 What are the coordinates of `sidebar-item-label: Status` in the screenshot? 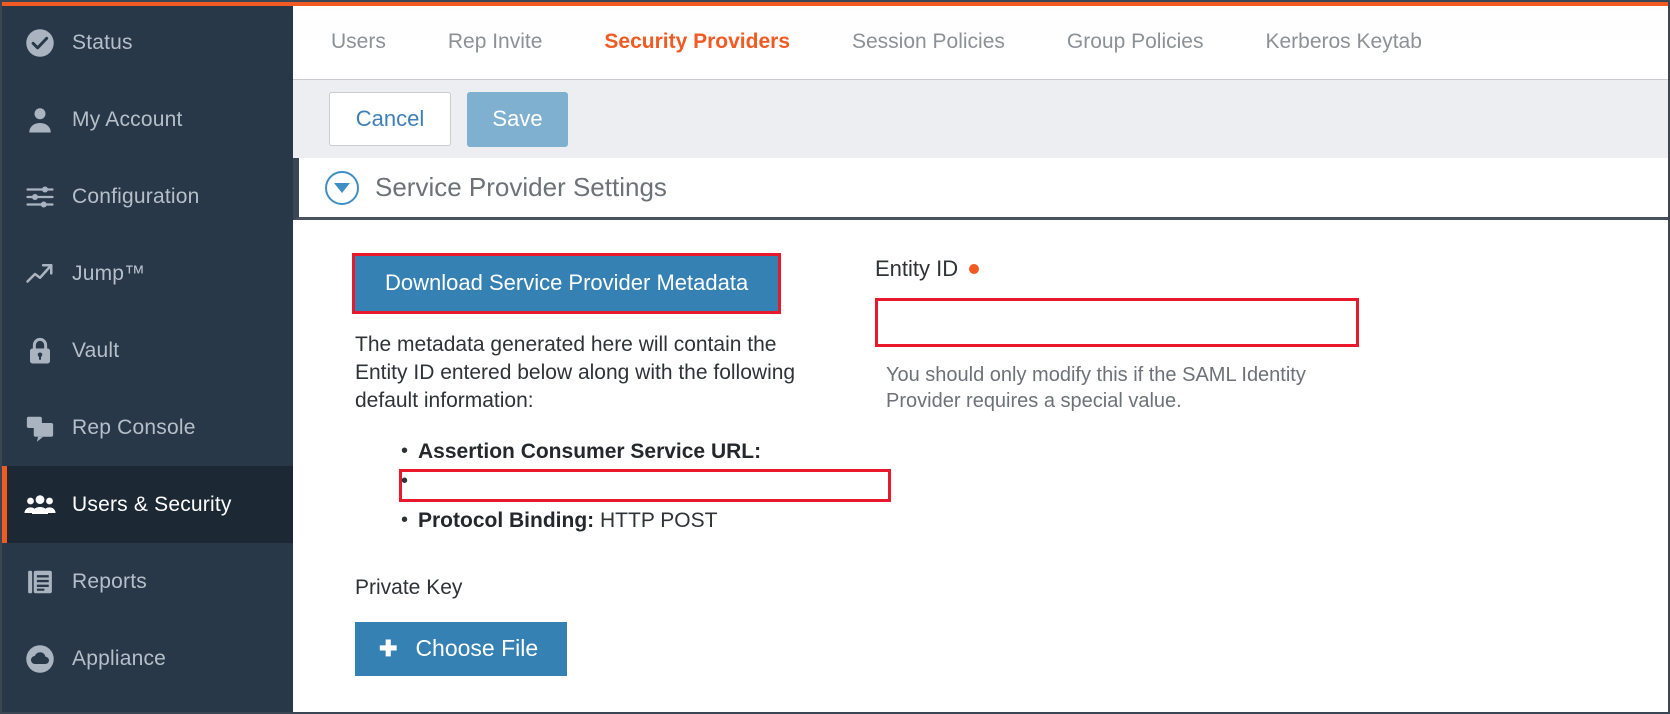 It's located at (102, 42).